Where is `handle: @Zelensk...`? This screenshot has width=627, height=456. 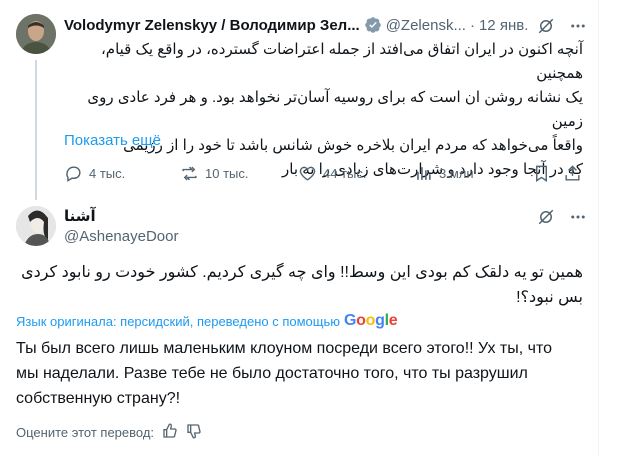 handle: @Zelensk... is located at coordinates (426, 25).